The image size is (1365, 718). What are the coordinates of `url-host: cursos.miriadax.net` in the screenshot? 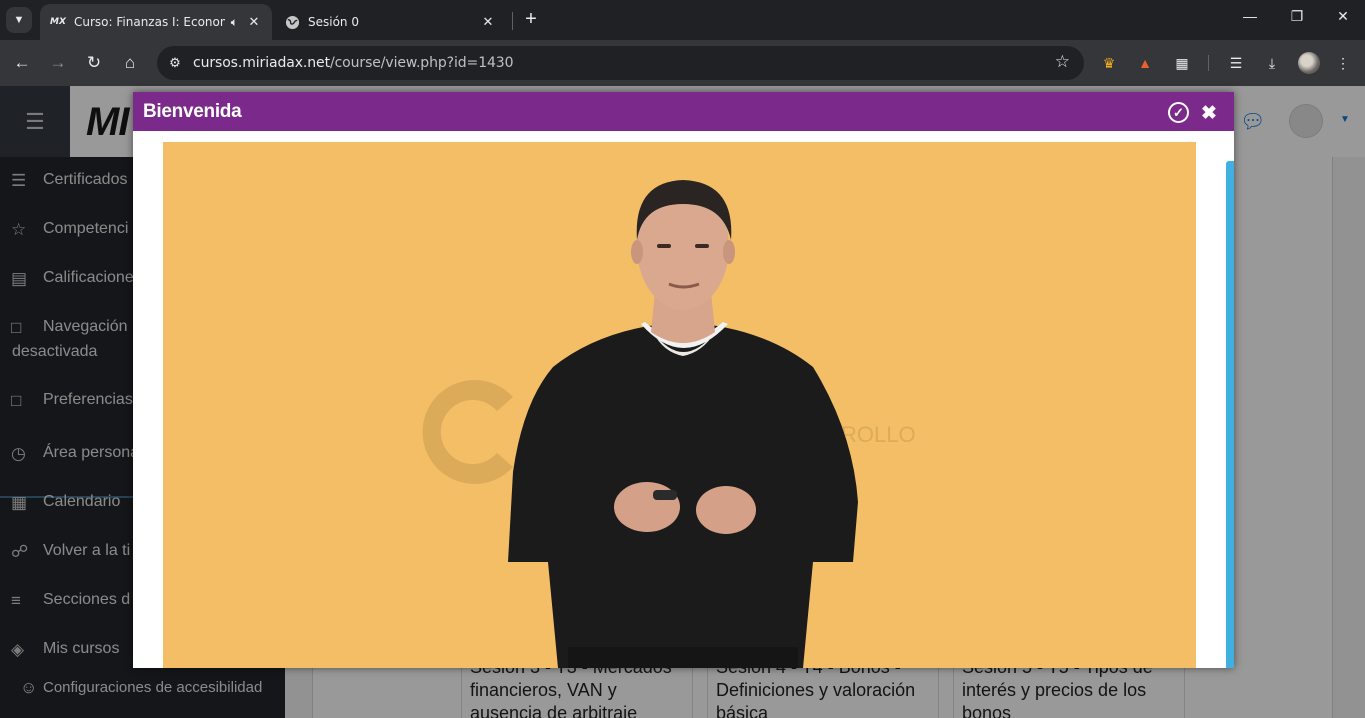 It's located at (261, 63).